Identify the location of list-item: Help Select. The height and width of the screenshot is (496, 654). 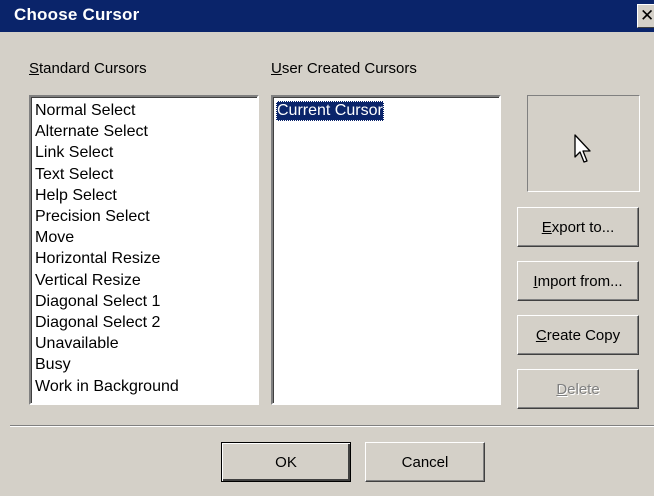
(76, 196).